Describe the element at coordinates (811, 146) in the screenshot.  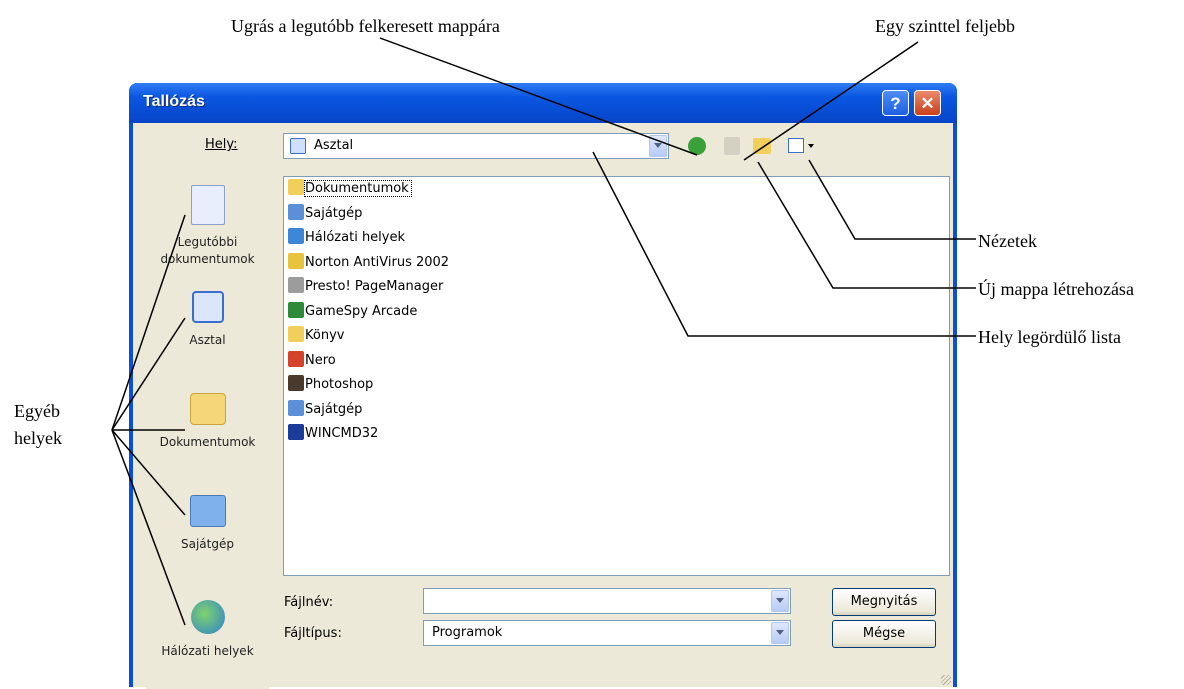
I see `views-chevron-icon` at that location.